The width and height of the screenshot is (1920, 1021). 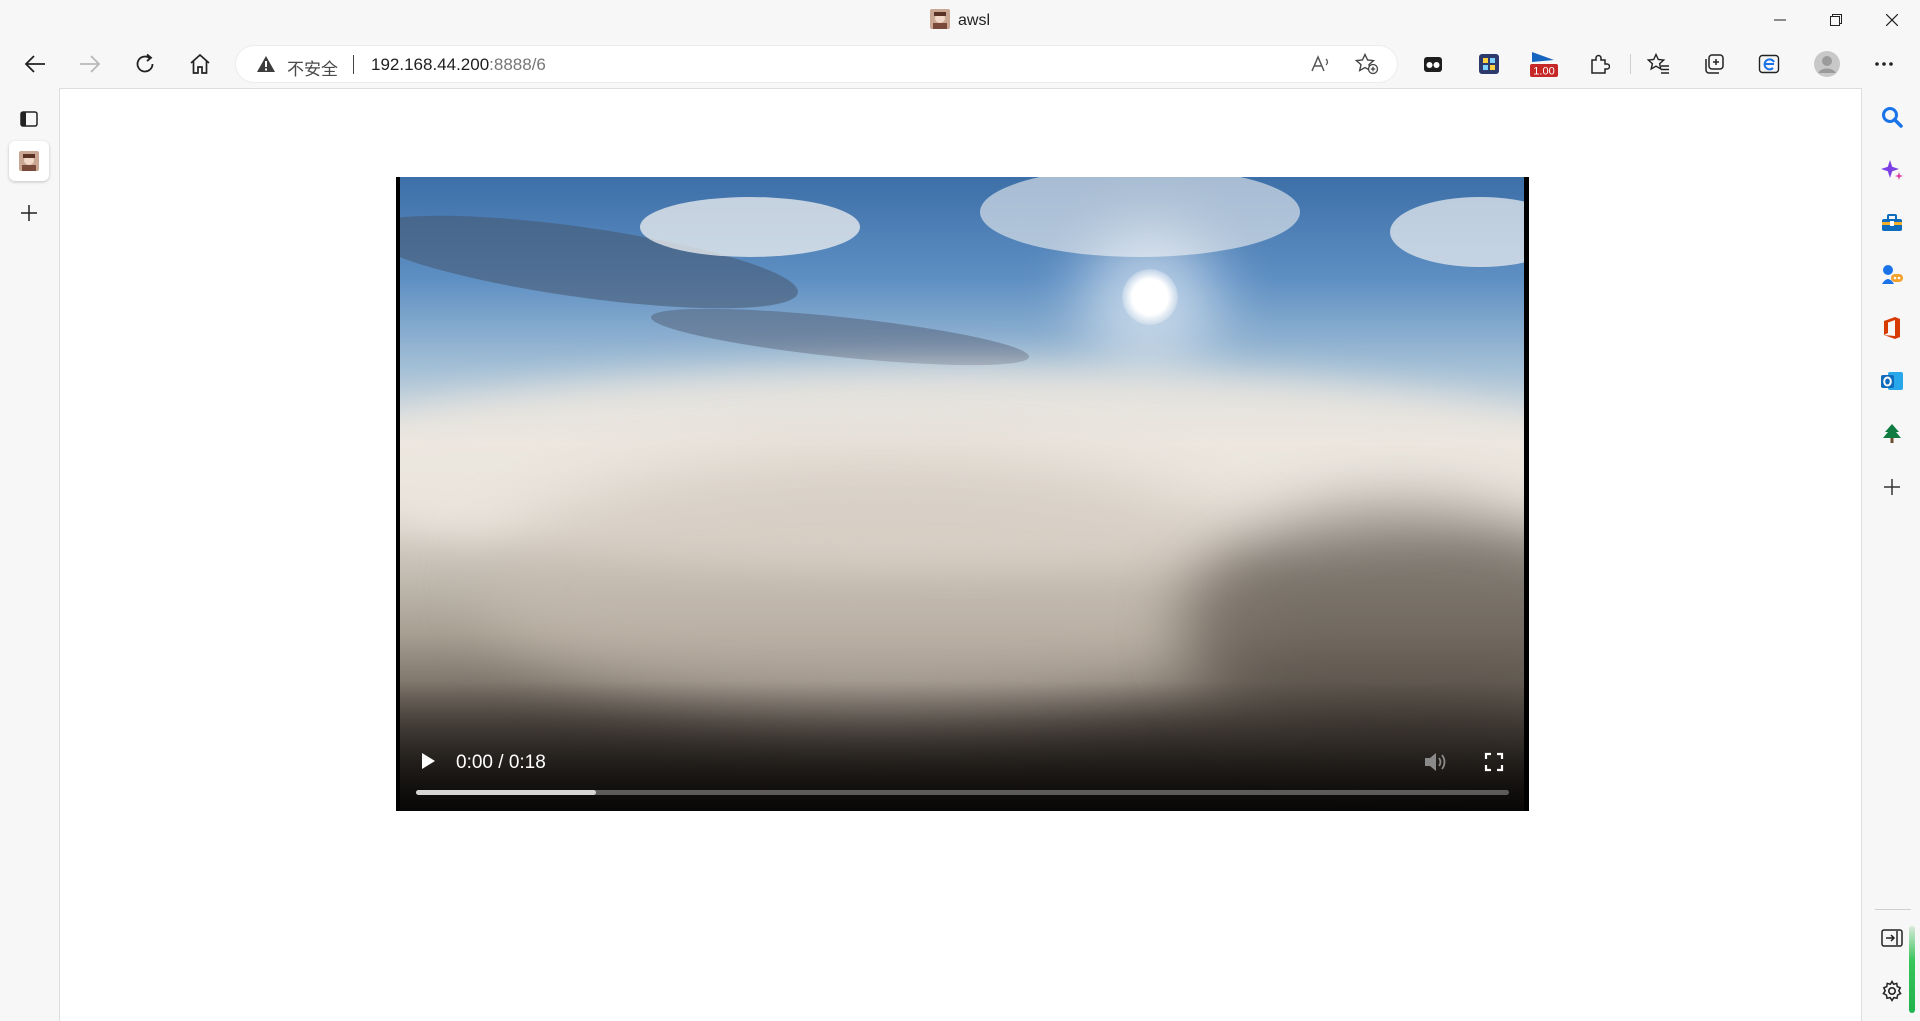 I want to click on search-icon, so click(x=1892, y=117).